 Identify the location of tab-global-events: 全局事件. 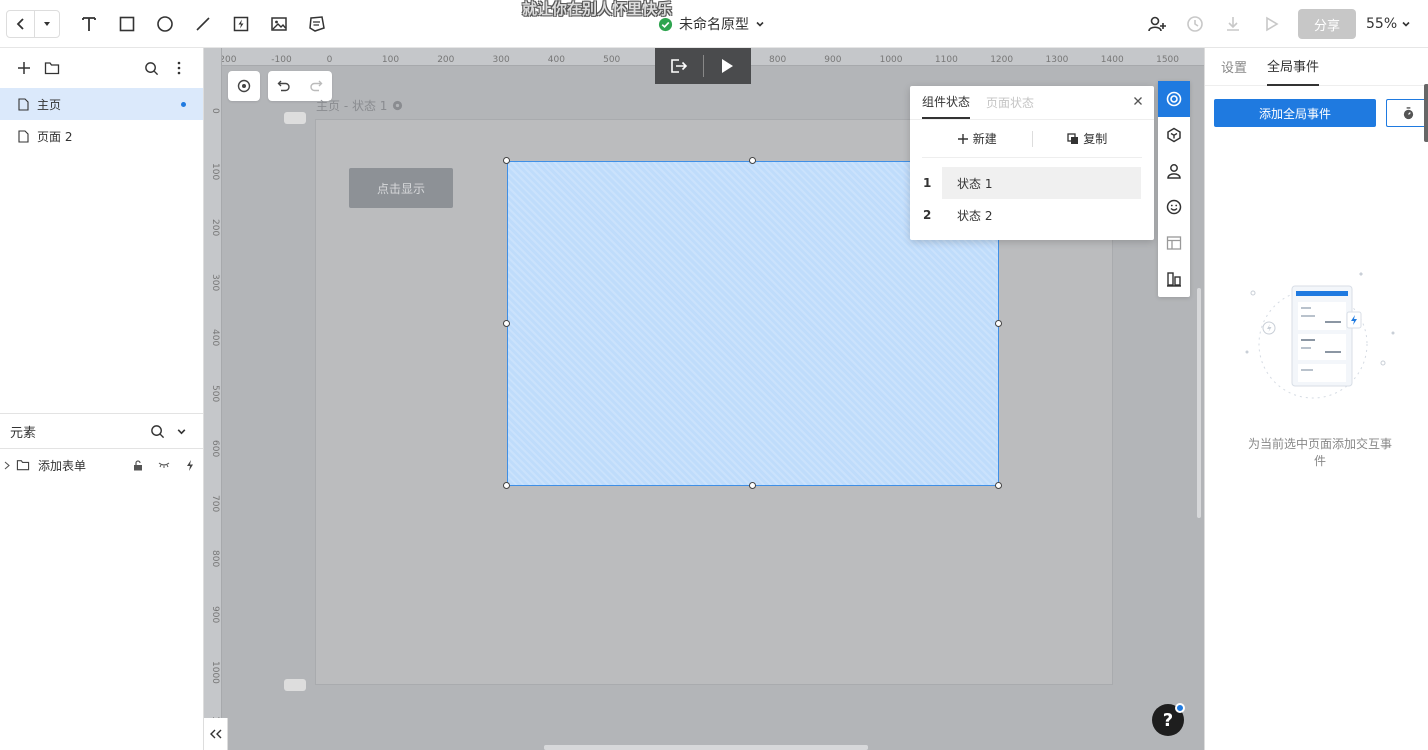
(1293, 67).